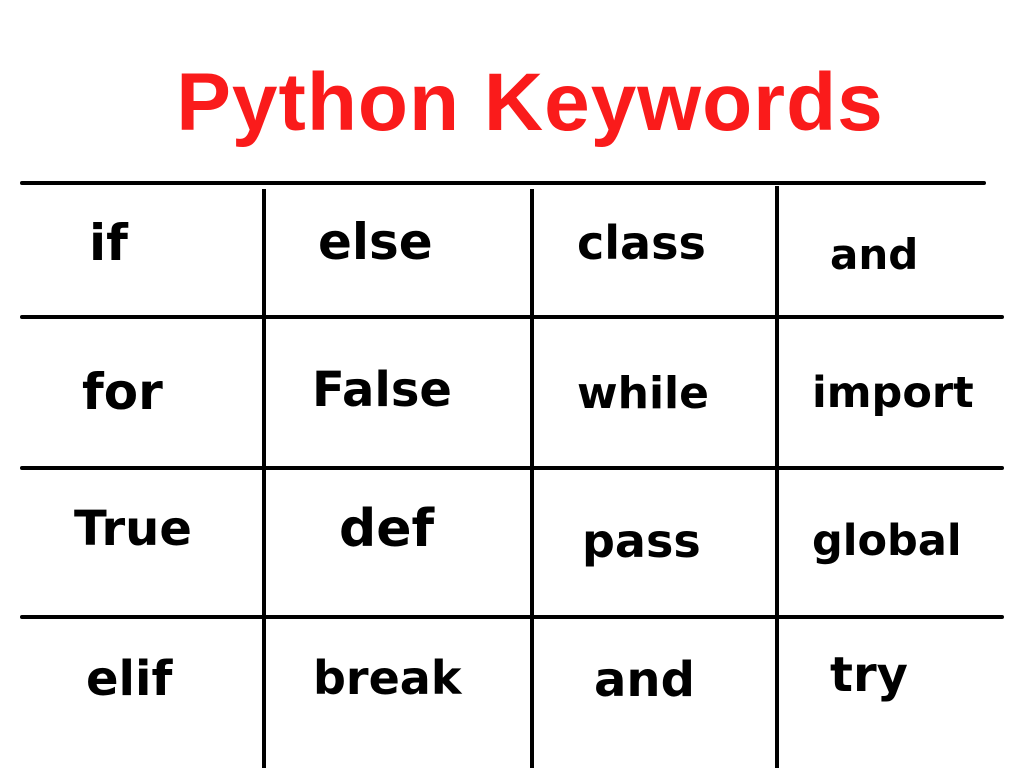 This screenshot has width=1024, height=768. Describe the element at coordinates (869, 675) in the screenshot. I see `keyword-cell: try` at that location.